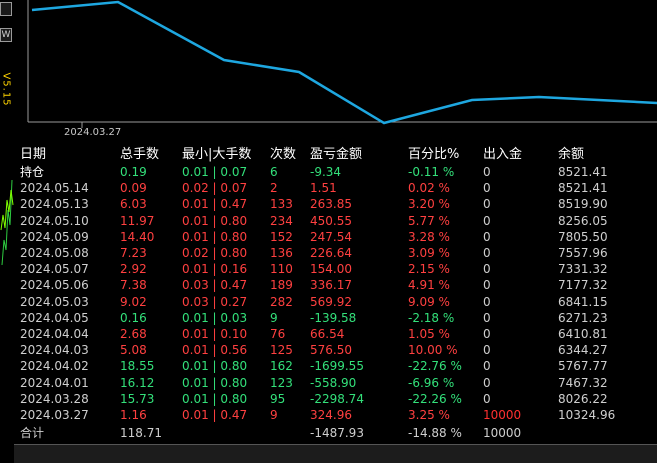 The width and height of the screenshot is (657, 463). Describe the element at coordinates (93, 132) in the screenshot. I see `x-tick-label: 2024.03.27` at that location.